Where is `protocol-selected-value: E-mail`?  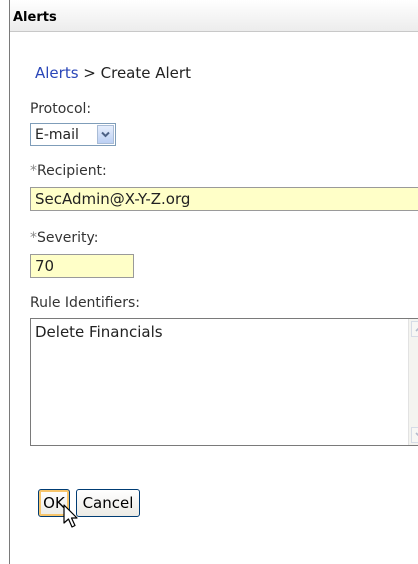
protocol-selected-value: E-mail is located at coordinates (57, 134).